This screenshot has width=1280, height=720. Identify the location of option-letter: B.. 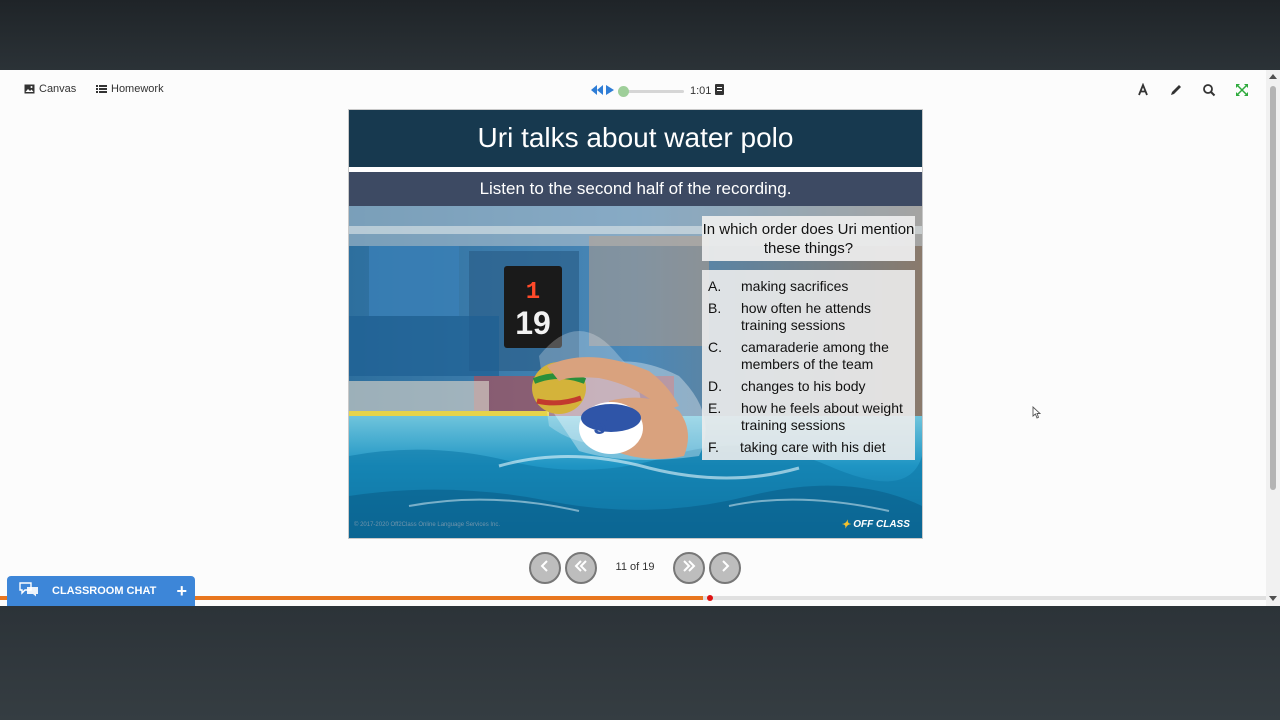
(715, 308).